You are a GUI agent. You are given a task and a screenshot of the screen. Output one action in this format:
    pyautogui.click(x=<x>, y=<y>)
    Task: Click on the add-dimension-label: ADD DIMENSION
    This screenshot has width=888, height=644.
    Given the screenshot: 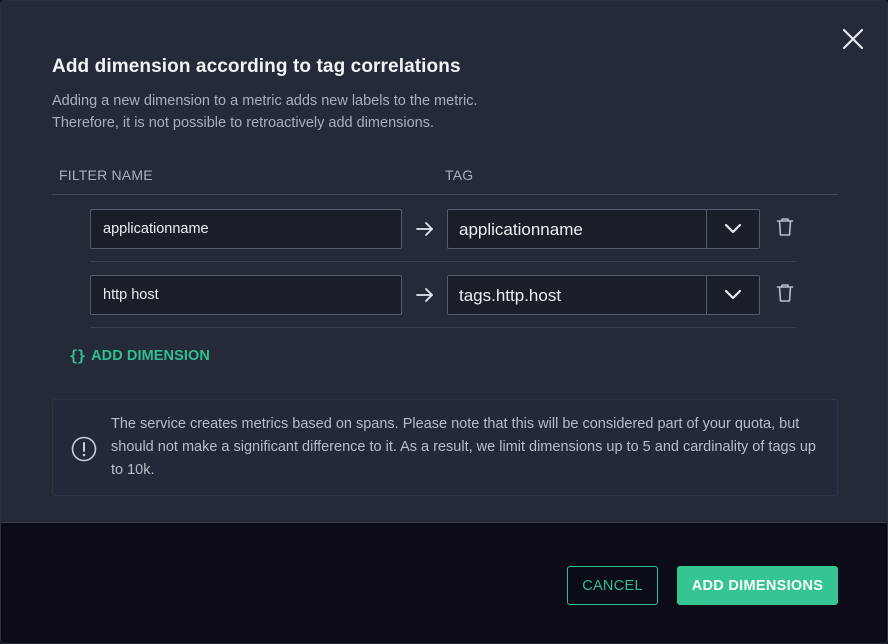 What is the action you would take?
    pyautogui.click(x=150, y=356)
    